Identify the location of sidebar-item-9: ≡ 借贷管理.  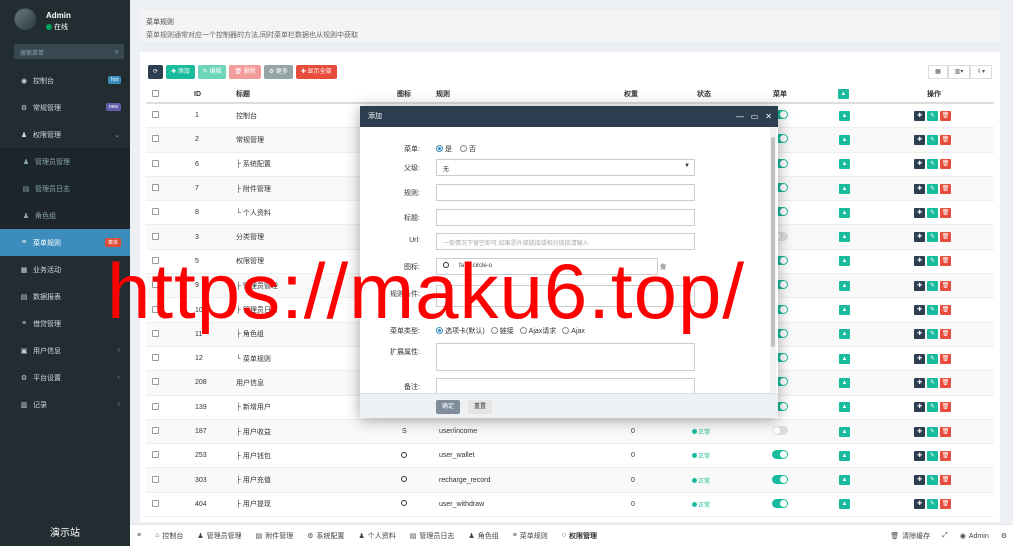
(65, 323).